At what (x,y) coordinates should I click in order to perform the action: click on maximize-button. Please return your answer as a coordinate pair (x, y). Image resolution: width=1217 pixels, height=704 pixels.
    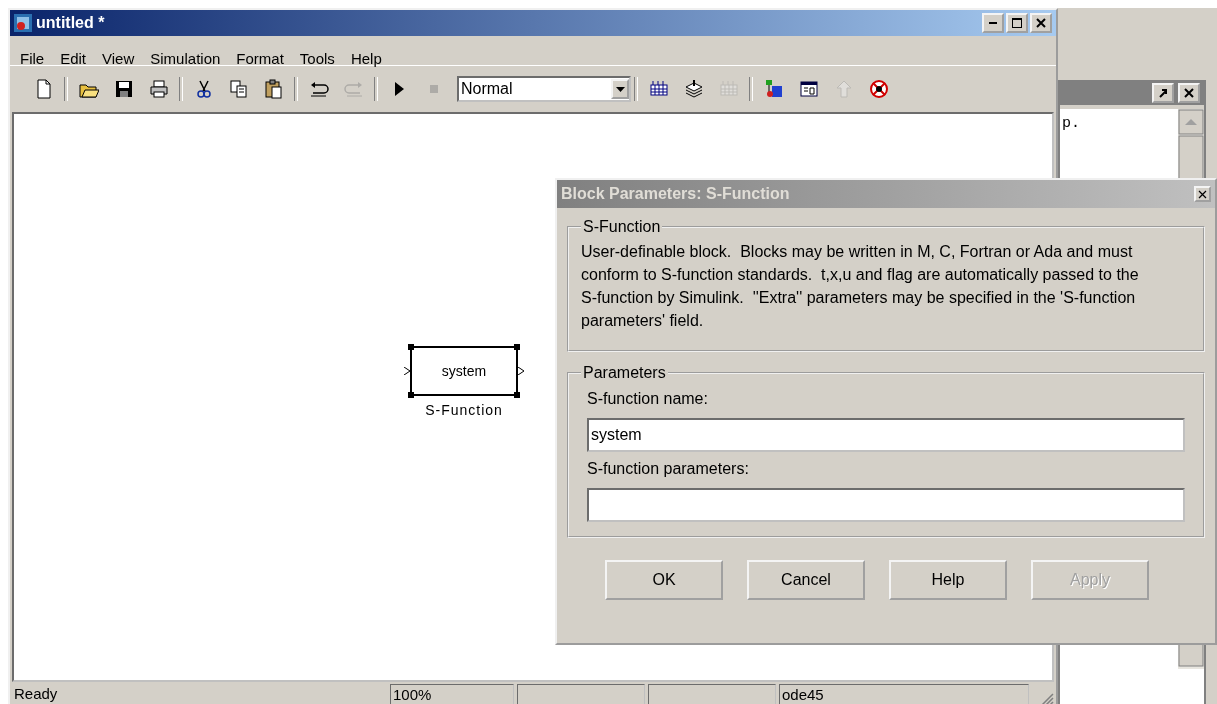
    Looking at the image, I should click on (1017, 23).